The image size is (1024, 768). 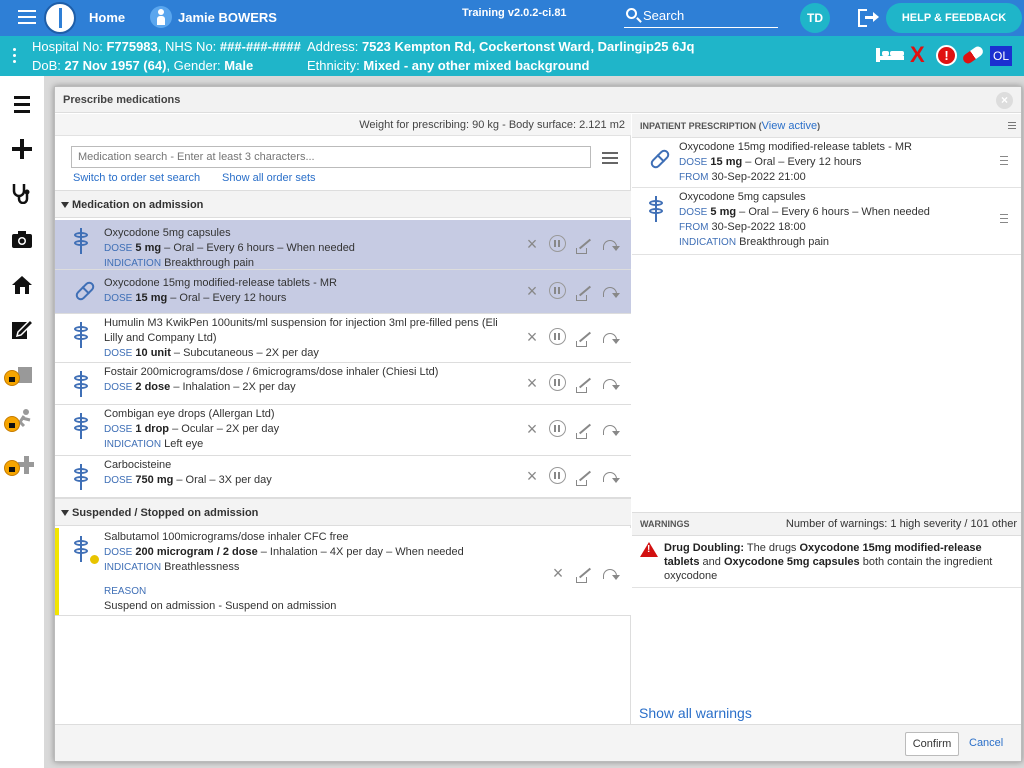 What do you see at coordinates (932, 744) in the screenshot?
I see `confirm-button: Confirm` at bounding box center [932, 744].